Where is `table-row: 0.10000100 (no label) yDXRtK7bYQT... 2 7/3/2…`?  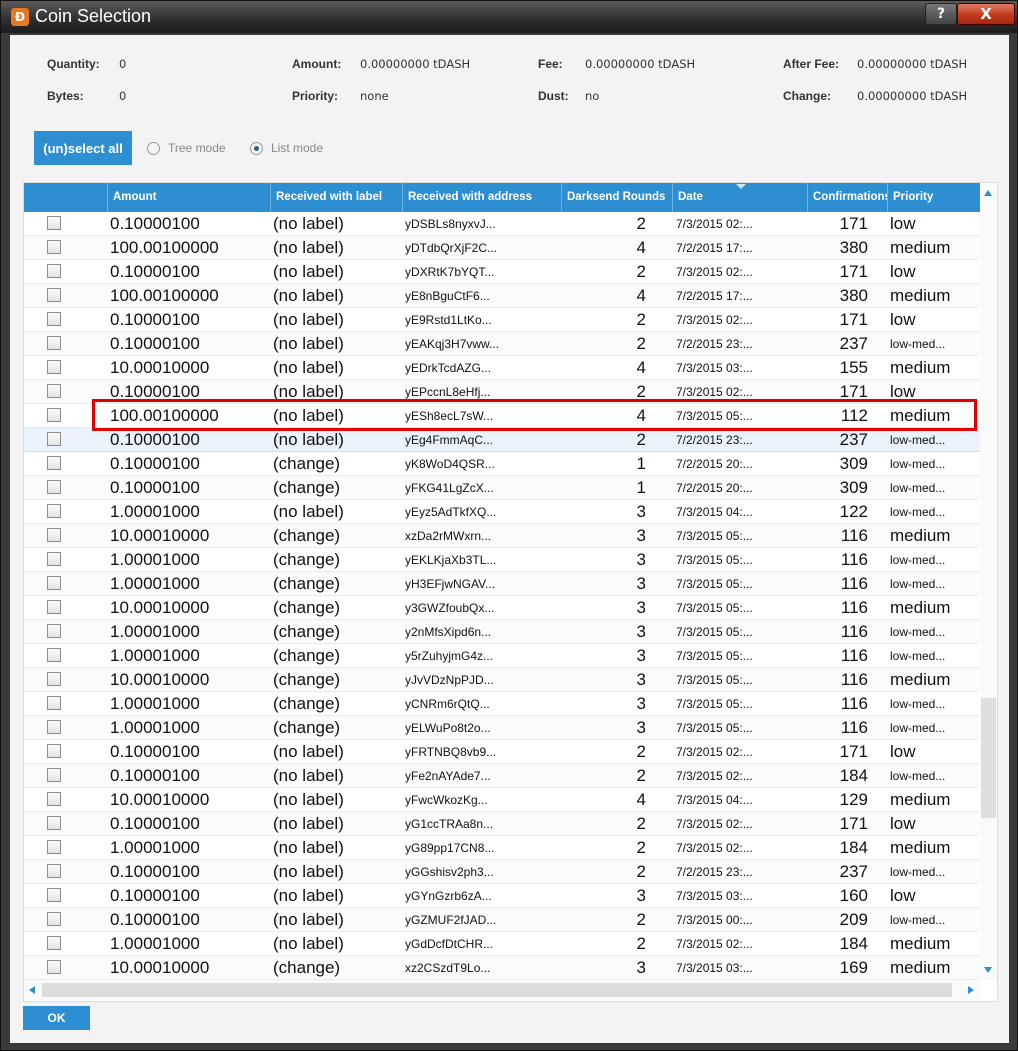
table-row: 0.10000100 (no label) yDXRtK7bYQT... 2 7/3/2… is located at coordinates (502, 272).